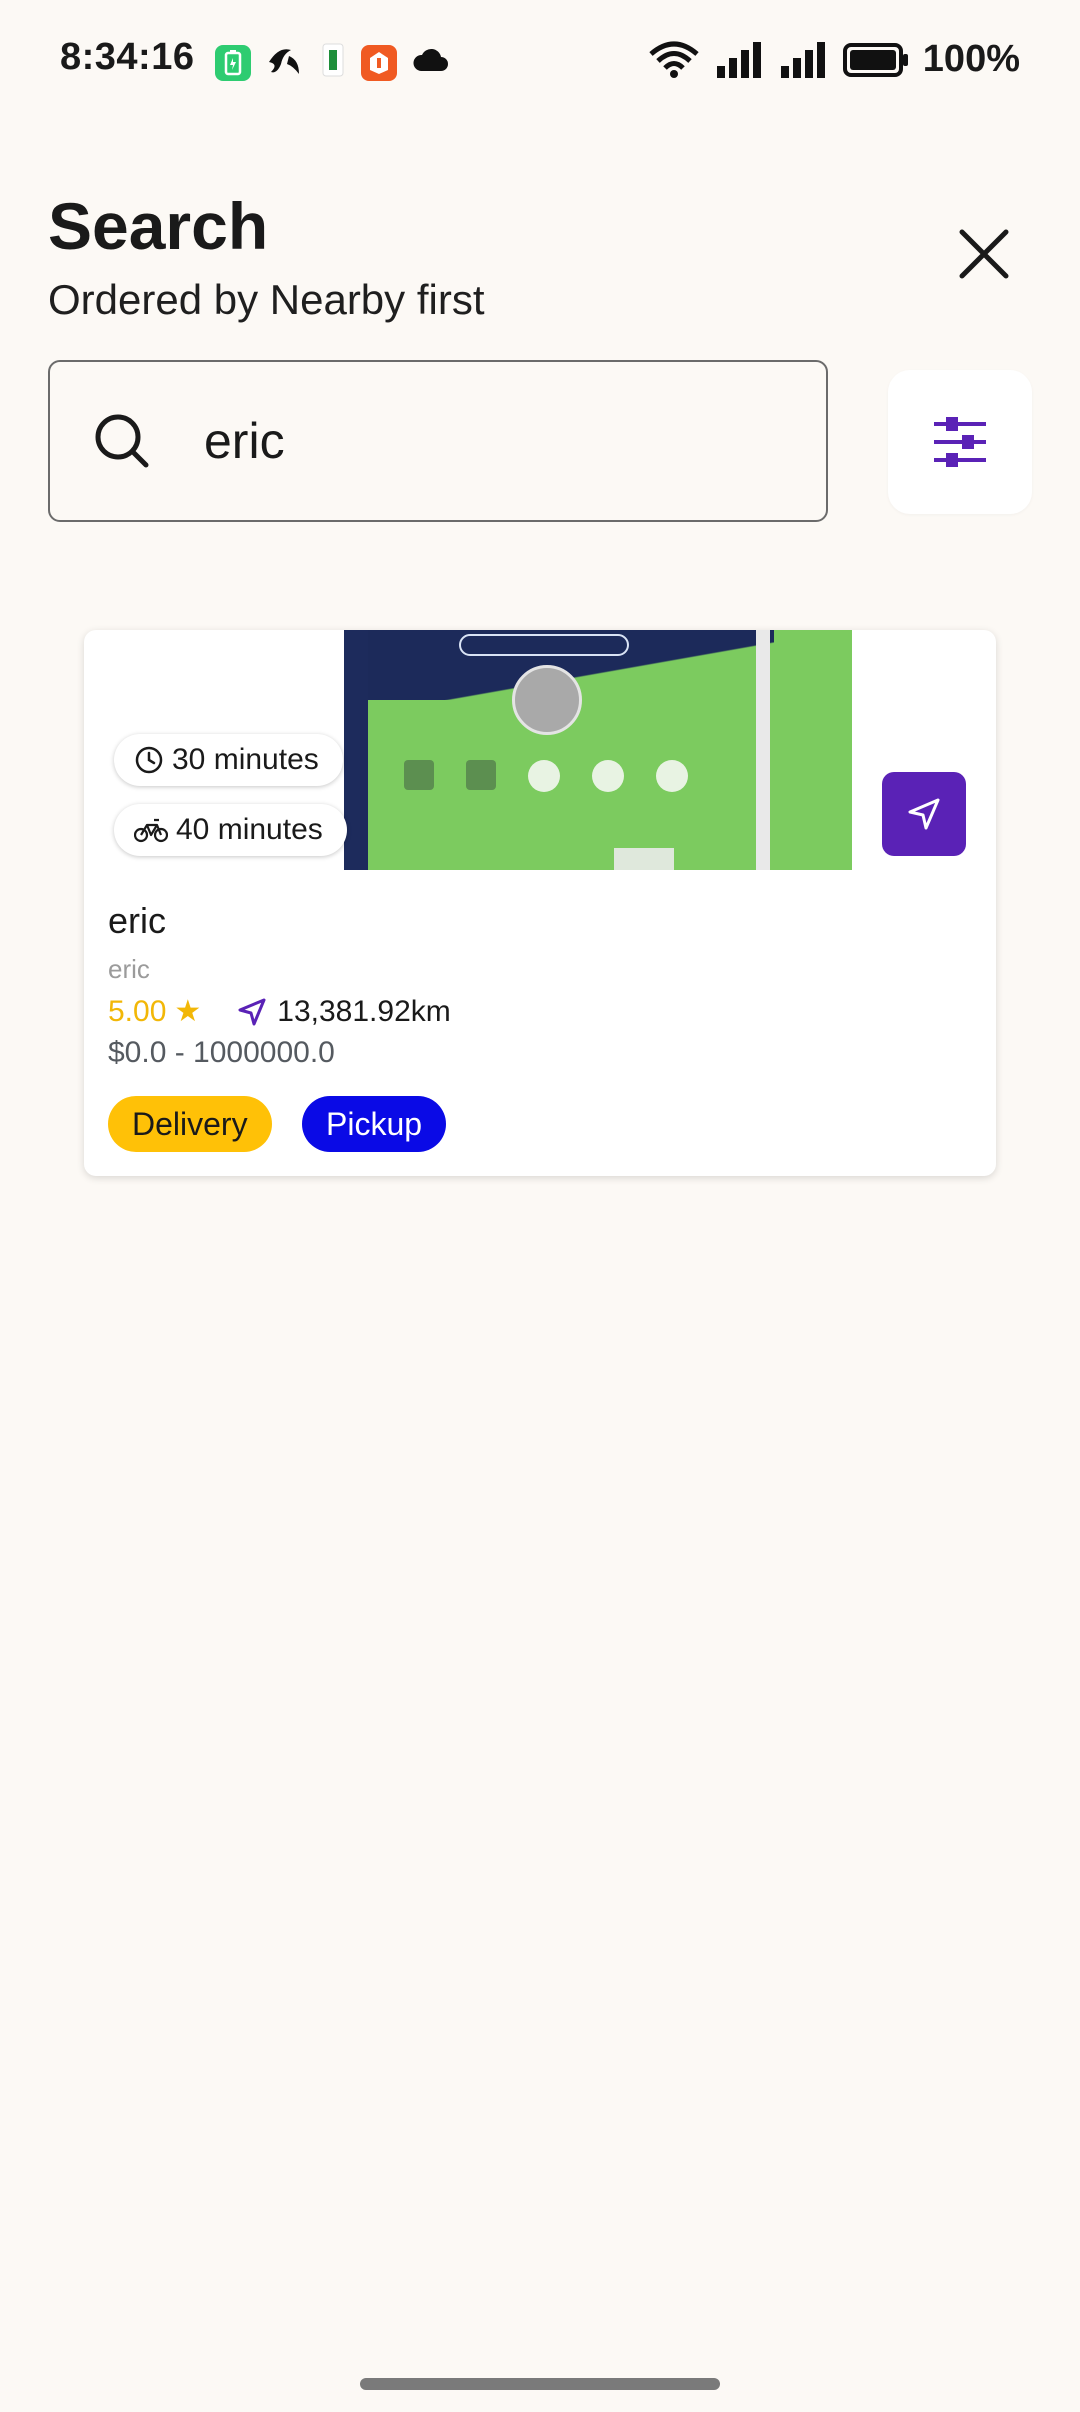  I want to click on star-icon: ★, so click(188, 1011).